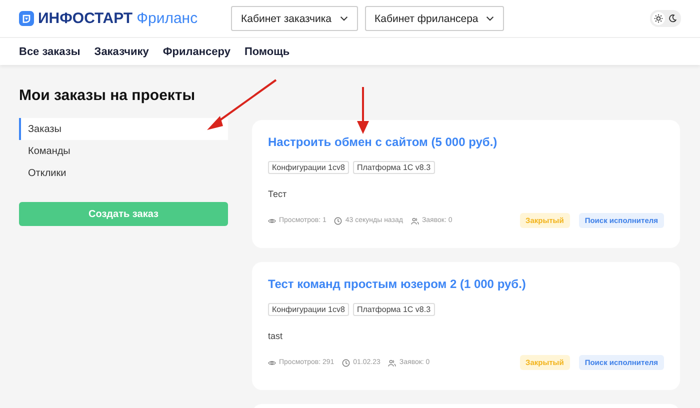  I want to click on order-title-link: Настроить обмен с сайтом (5 000 руб.), so click(466, 142).